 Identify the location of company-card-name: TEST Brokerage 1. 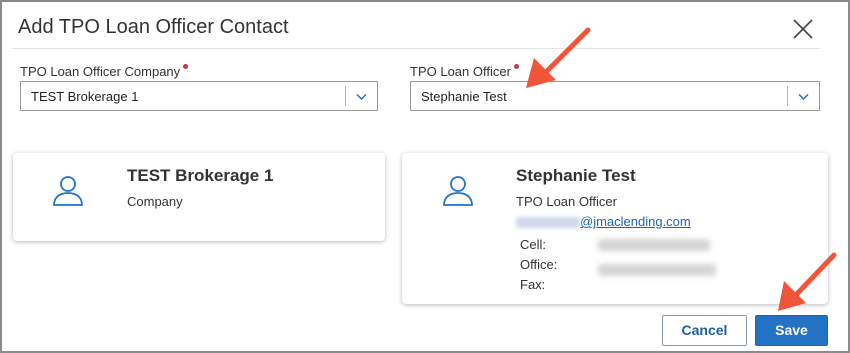
(200, 175).